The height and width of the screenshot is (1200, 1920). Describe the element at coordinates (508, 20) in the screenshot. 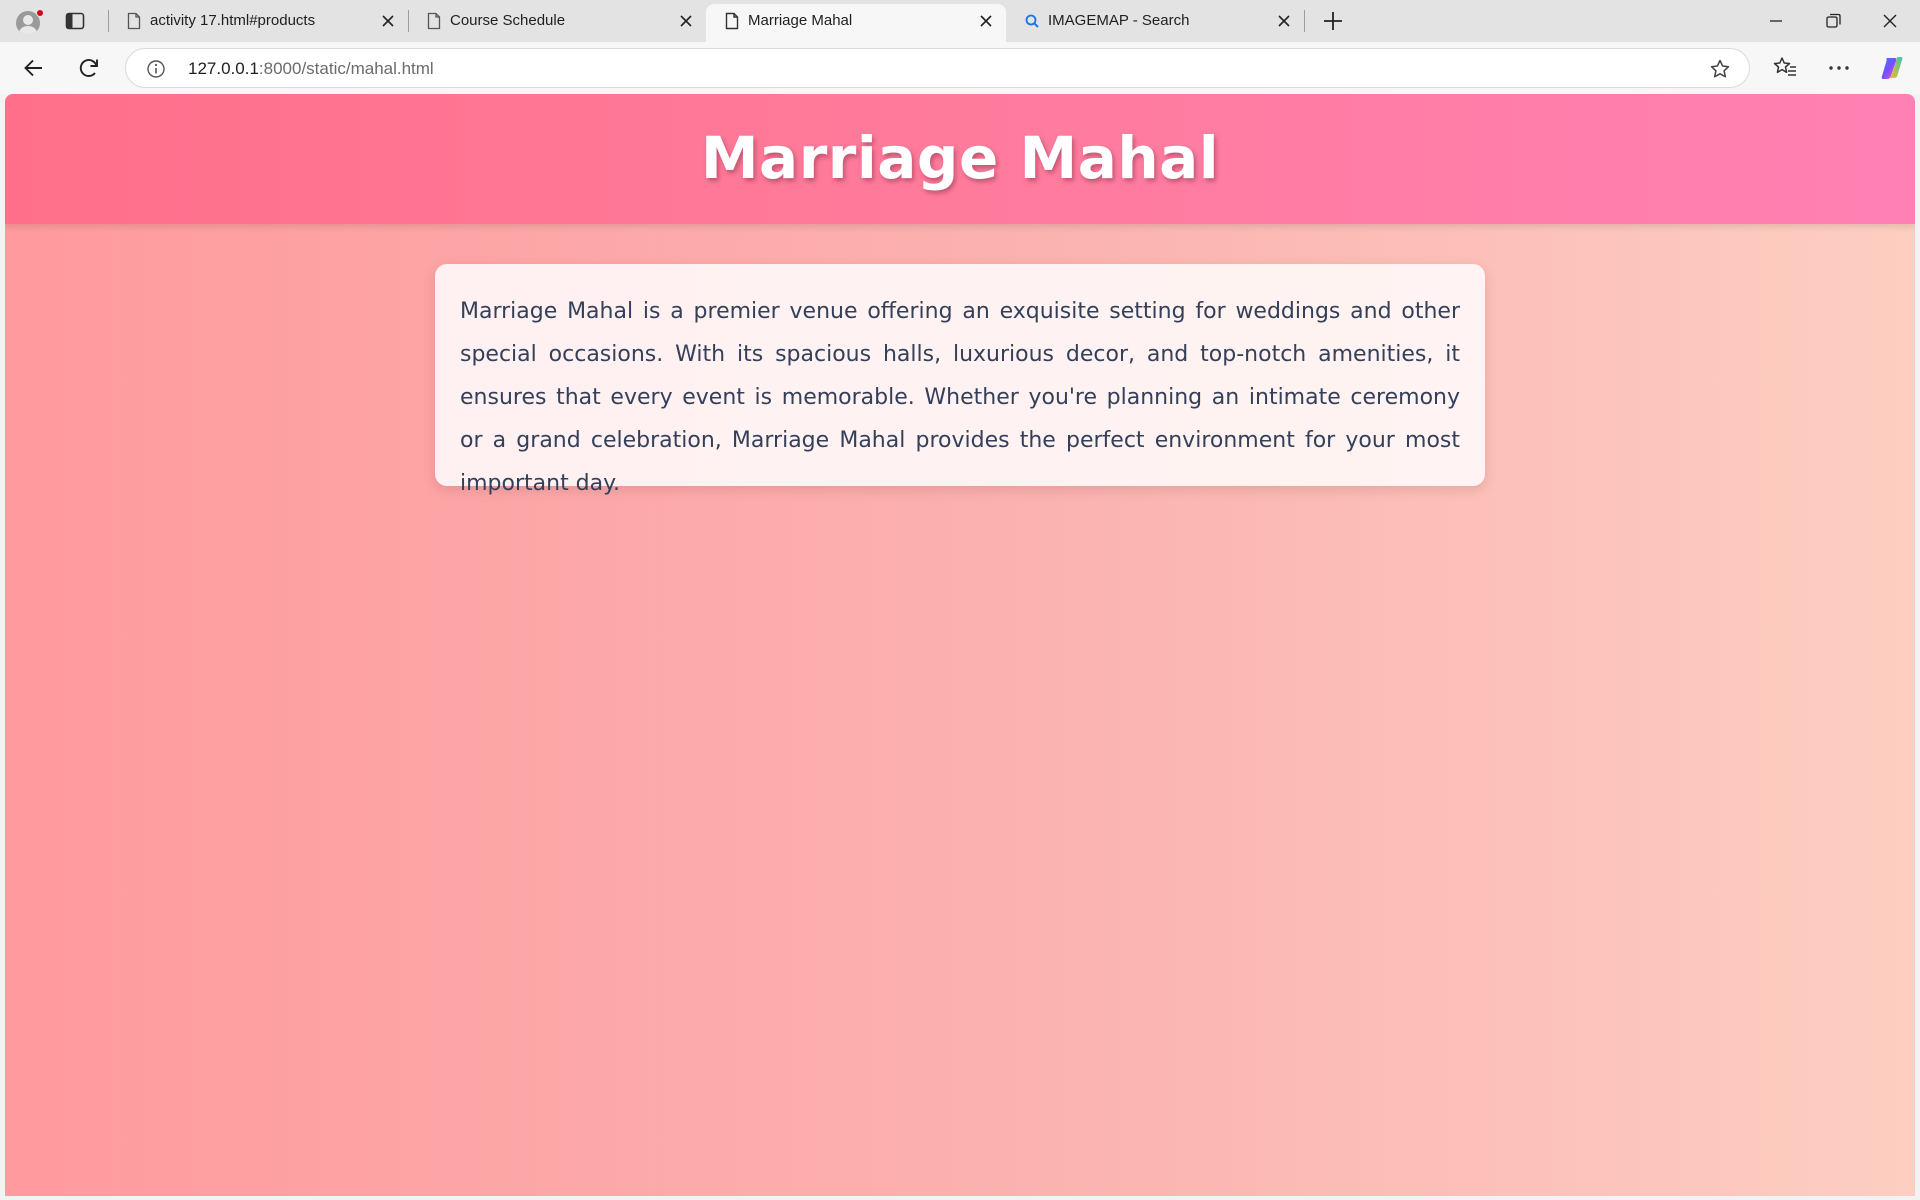

I see `tab-title: Course Schedule` at that location.